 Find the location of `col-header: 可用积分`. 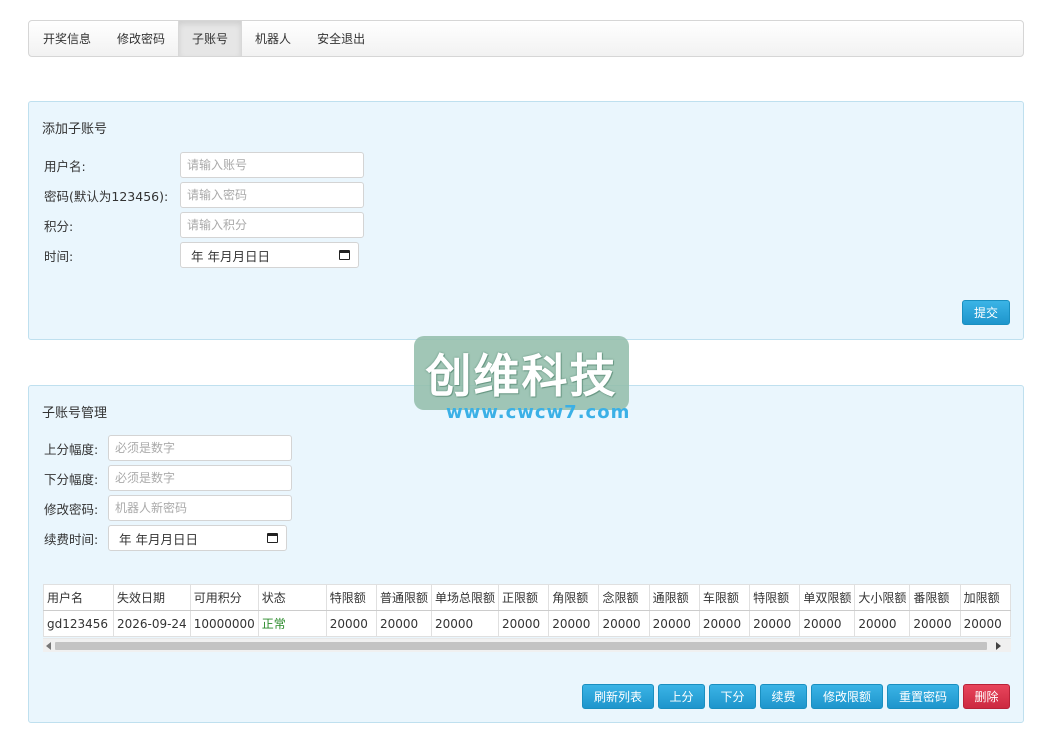

col-header: 可用积分 is located at coordinates (224, 597).